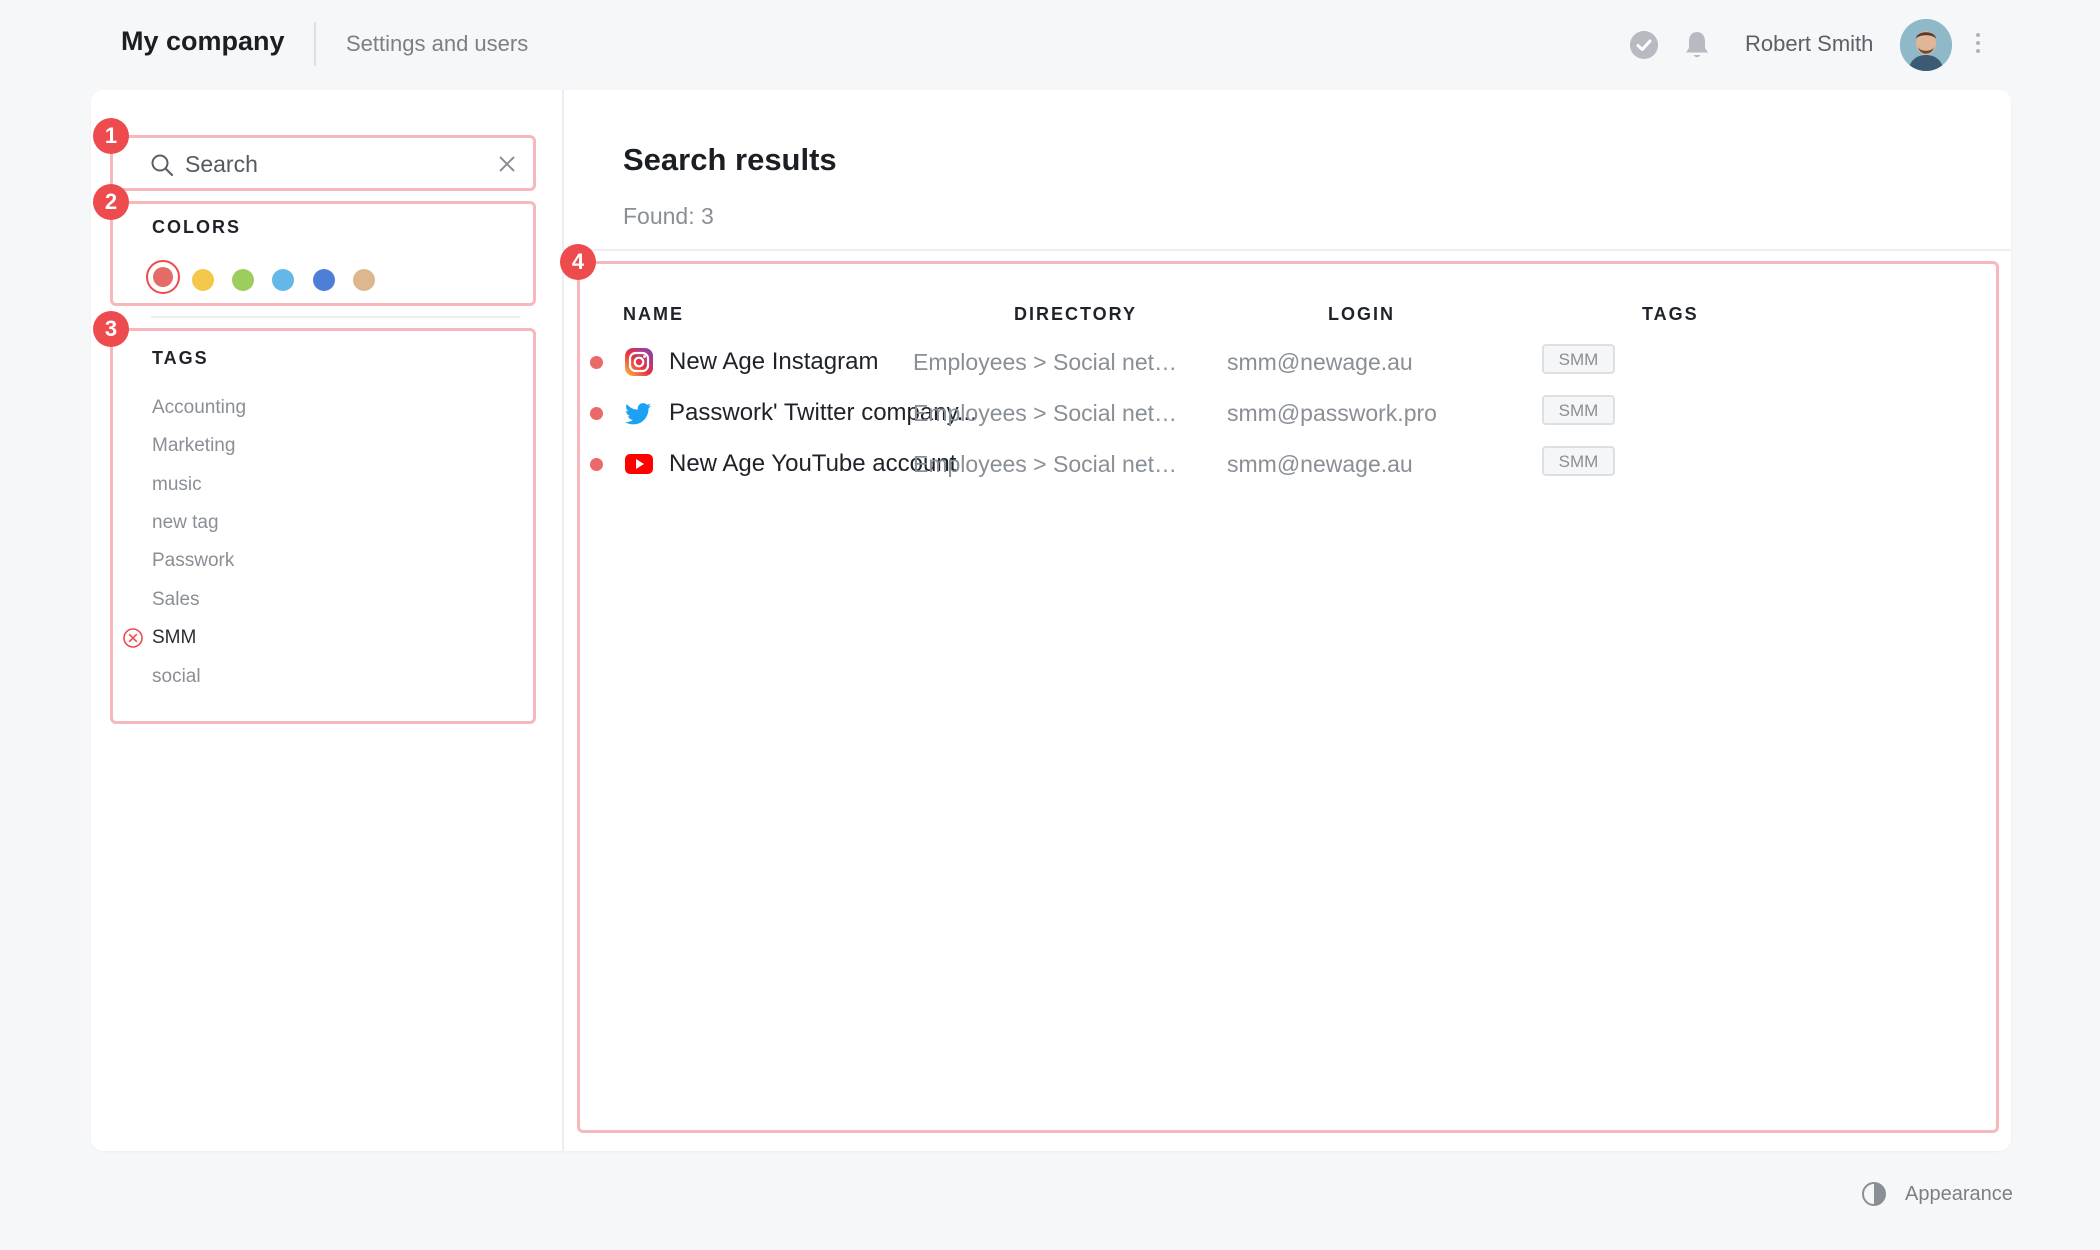 The width and height of the screenshot is (2100, 1250). What do you see at coordinates (638, 414) in the screenshot?
I see `twitter-icon` at bounding box center [638, 414].